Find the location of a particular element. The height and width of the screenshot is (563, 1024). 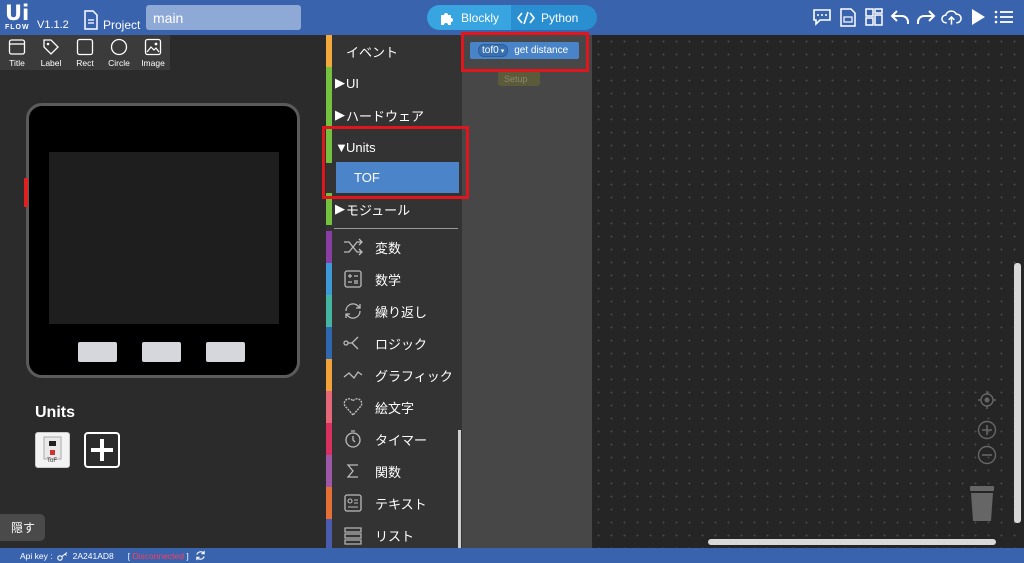

category-list: リスト is located at coordinates (394, 533).